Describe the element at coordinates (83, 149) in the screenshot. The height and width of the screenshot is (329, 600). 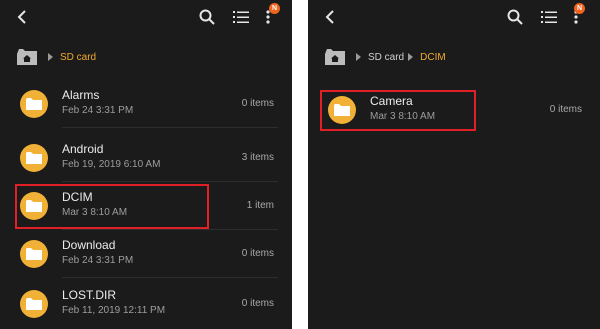
I see `folder-name: Android` at that location.